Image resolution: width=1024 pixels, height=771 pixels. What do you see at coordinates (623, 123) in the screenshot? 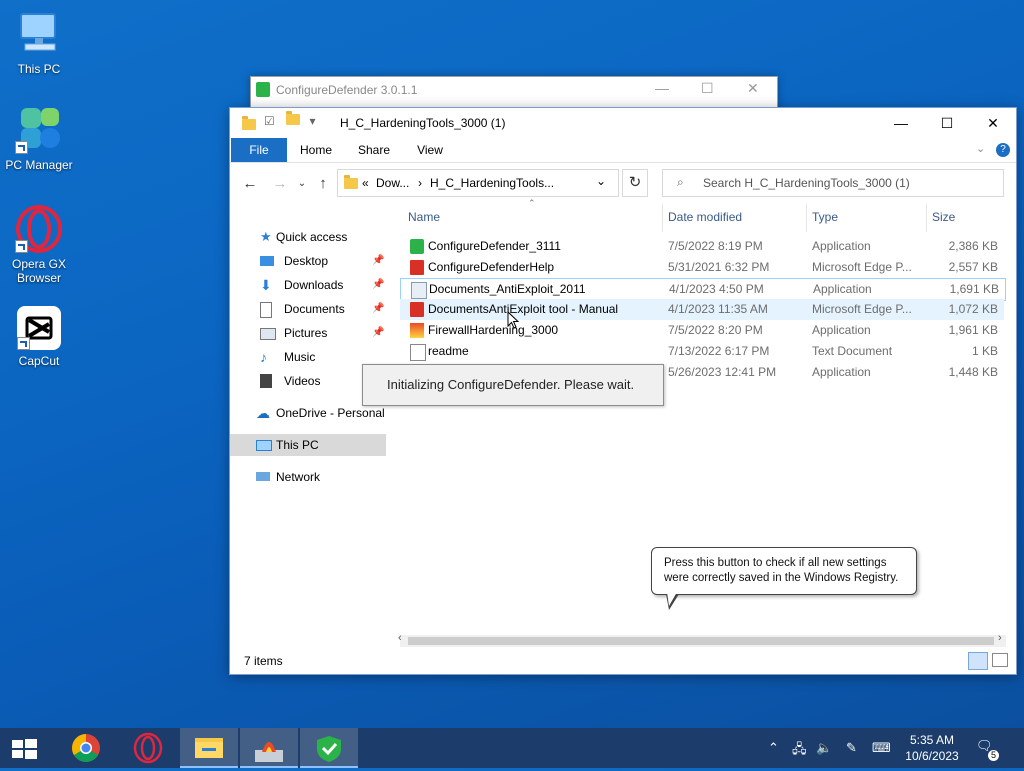
I see `title-bar: ☑ ▾ H_C_HardeningTools_3000 (1) — ☐ ✕` at bounding box center [623, 123].